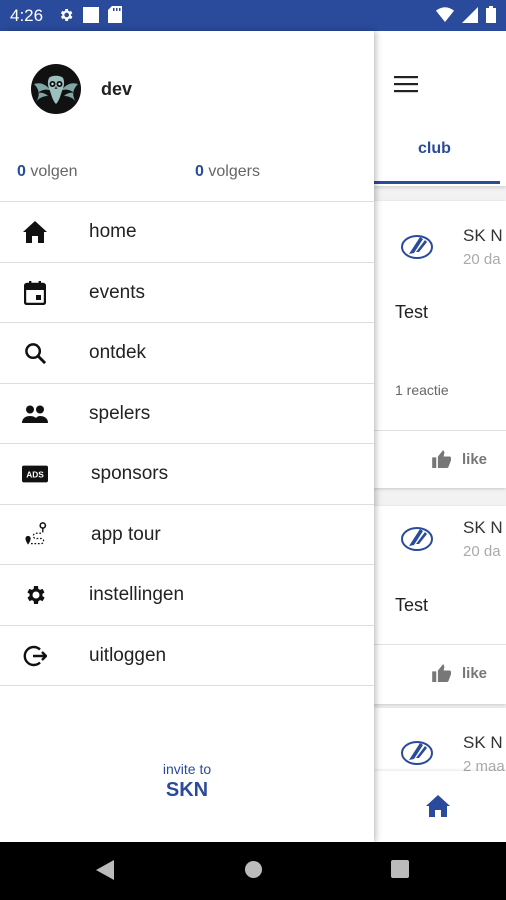  I want to click on status-time: 4:26, so click(27, 15).